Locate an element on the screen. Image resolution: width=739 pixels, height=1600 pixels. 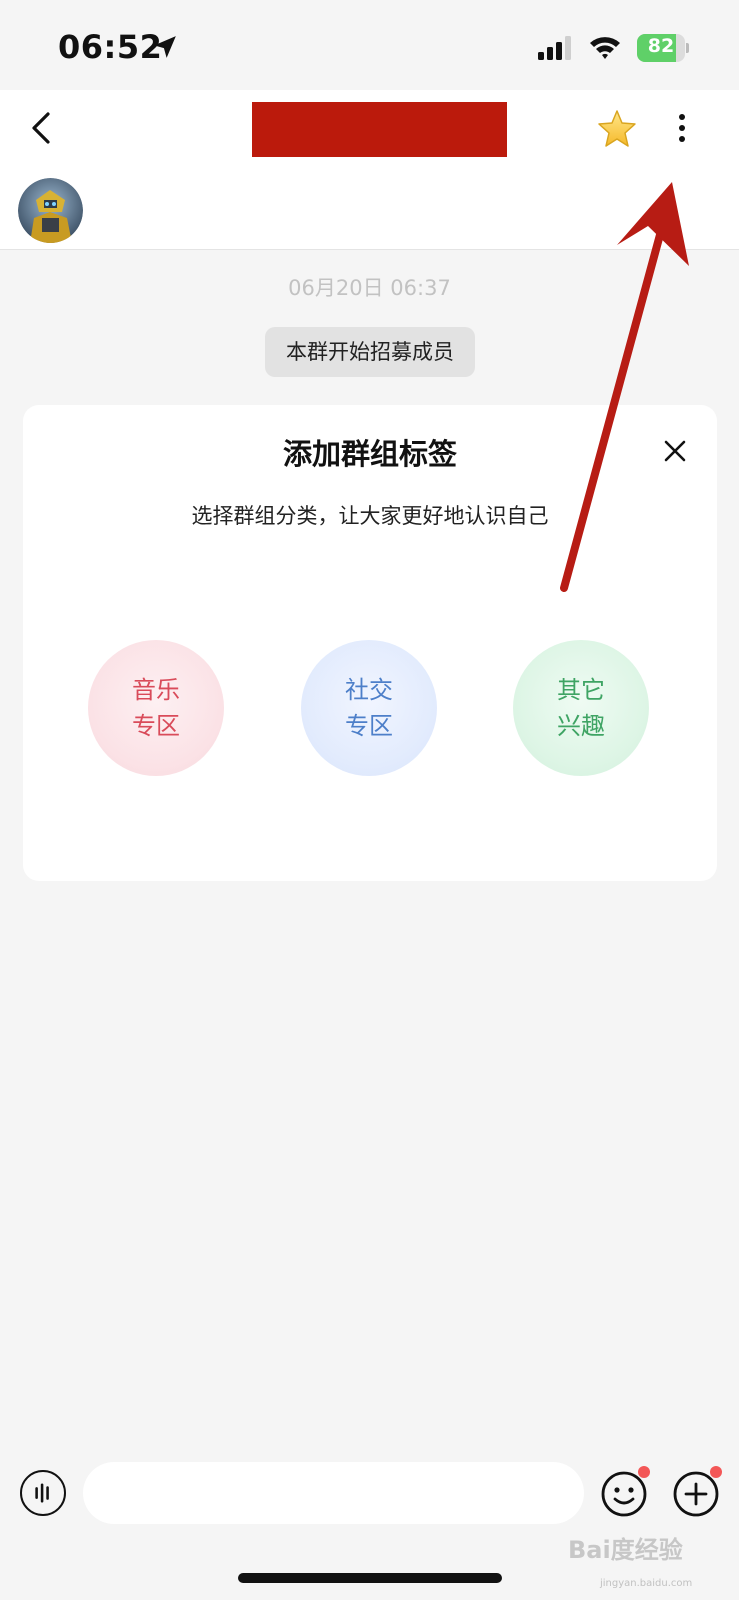
tag-option-other: 其它 兴趣 is located at coordinates (581, 708).